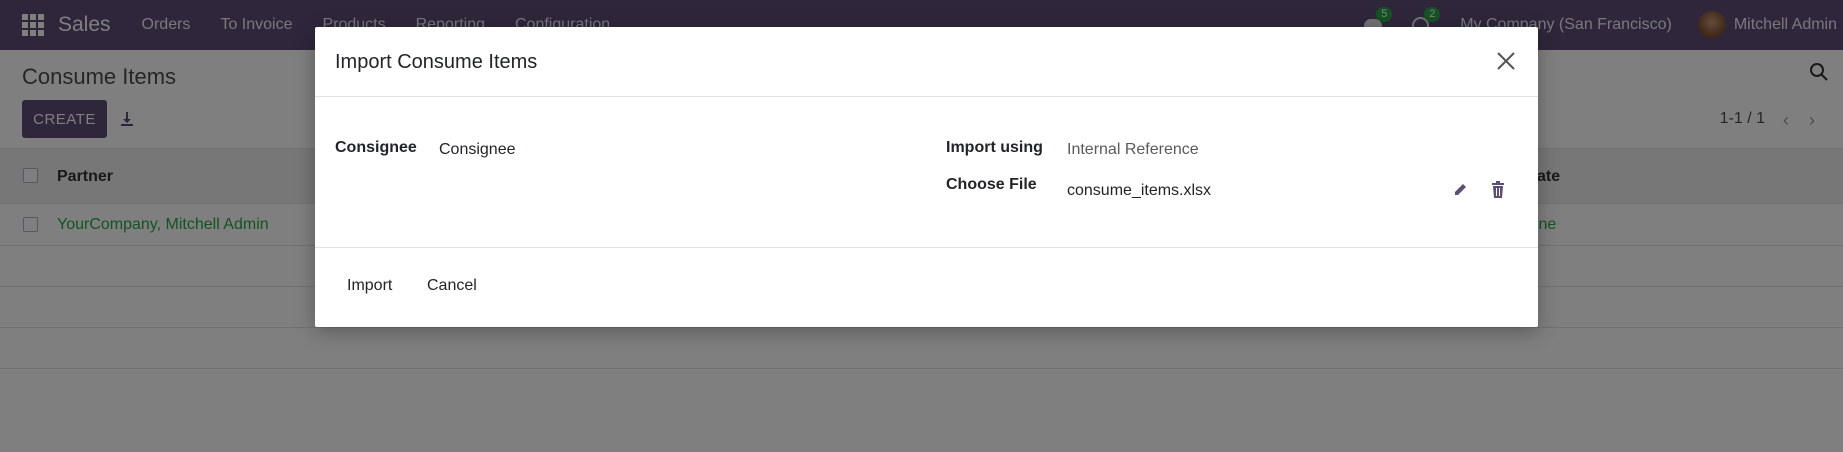  Describe the element at coordinates (1498, 189) in the screenshot. I see `trash-icon` at that location.